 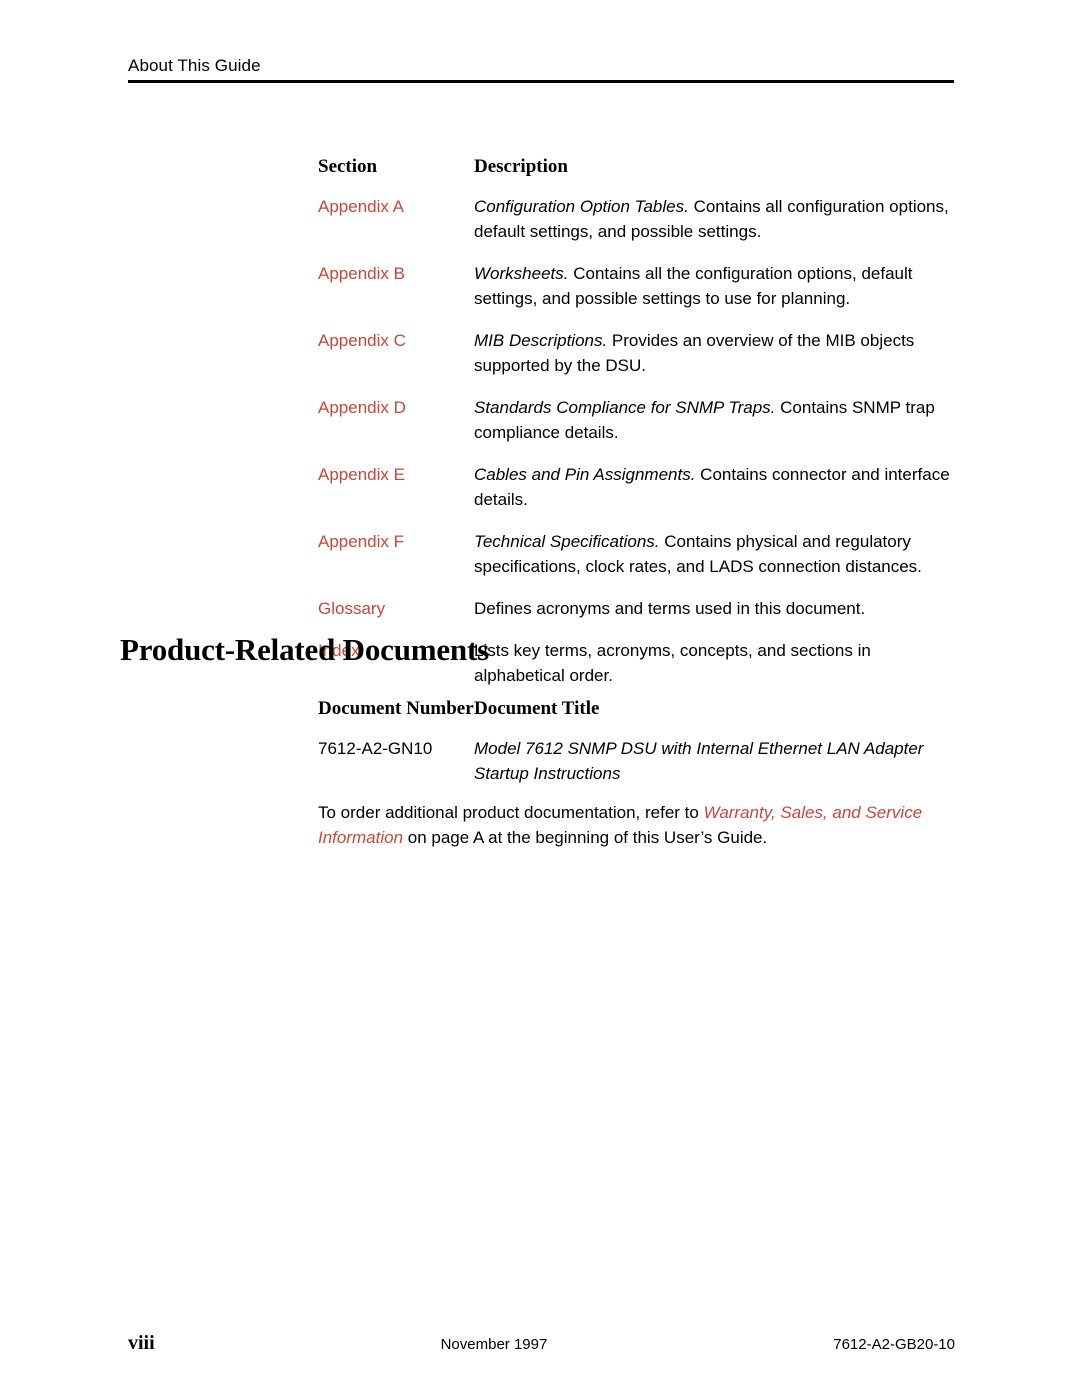 I want to click on sections-table-header-row: Section Description, so click(x=638, y=167).